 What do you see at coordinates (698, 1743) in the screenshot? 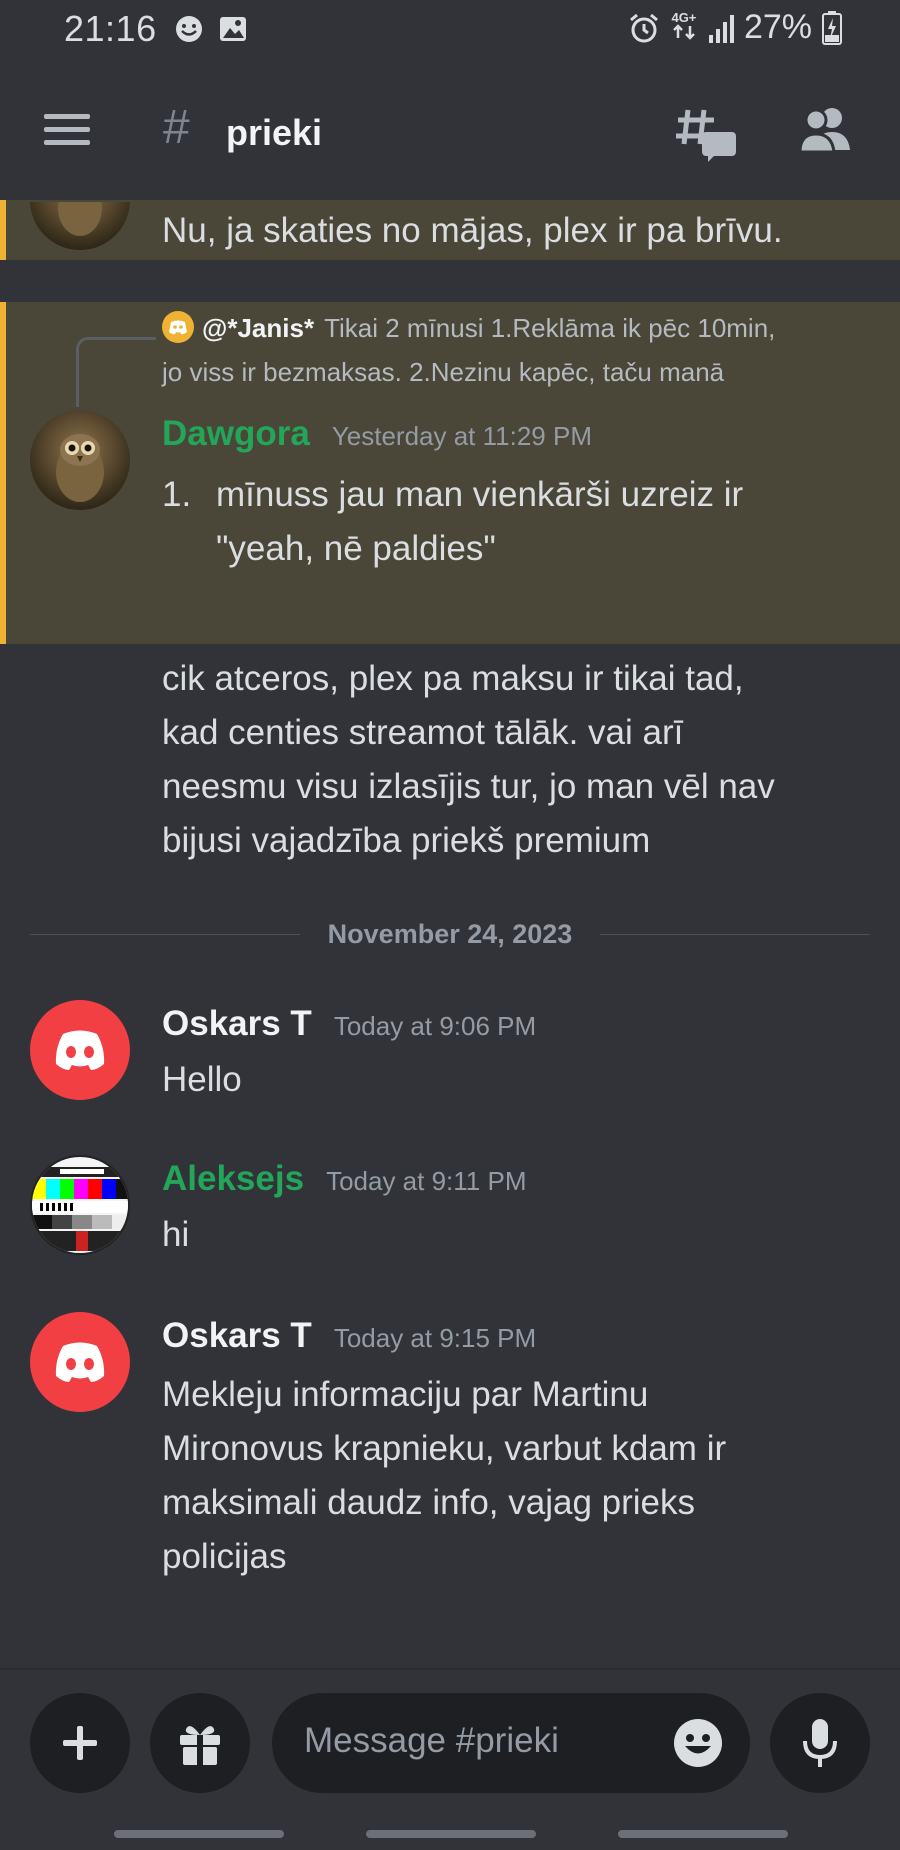
I see `emoji-icon` at bounding box center [698, 1743].